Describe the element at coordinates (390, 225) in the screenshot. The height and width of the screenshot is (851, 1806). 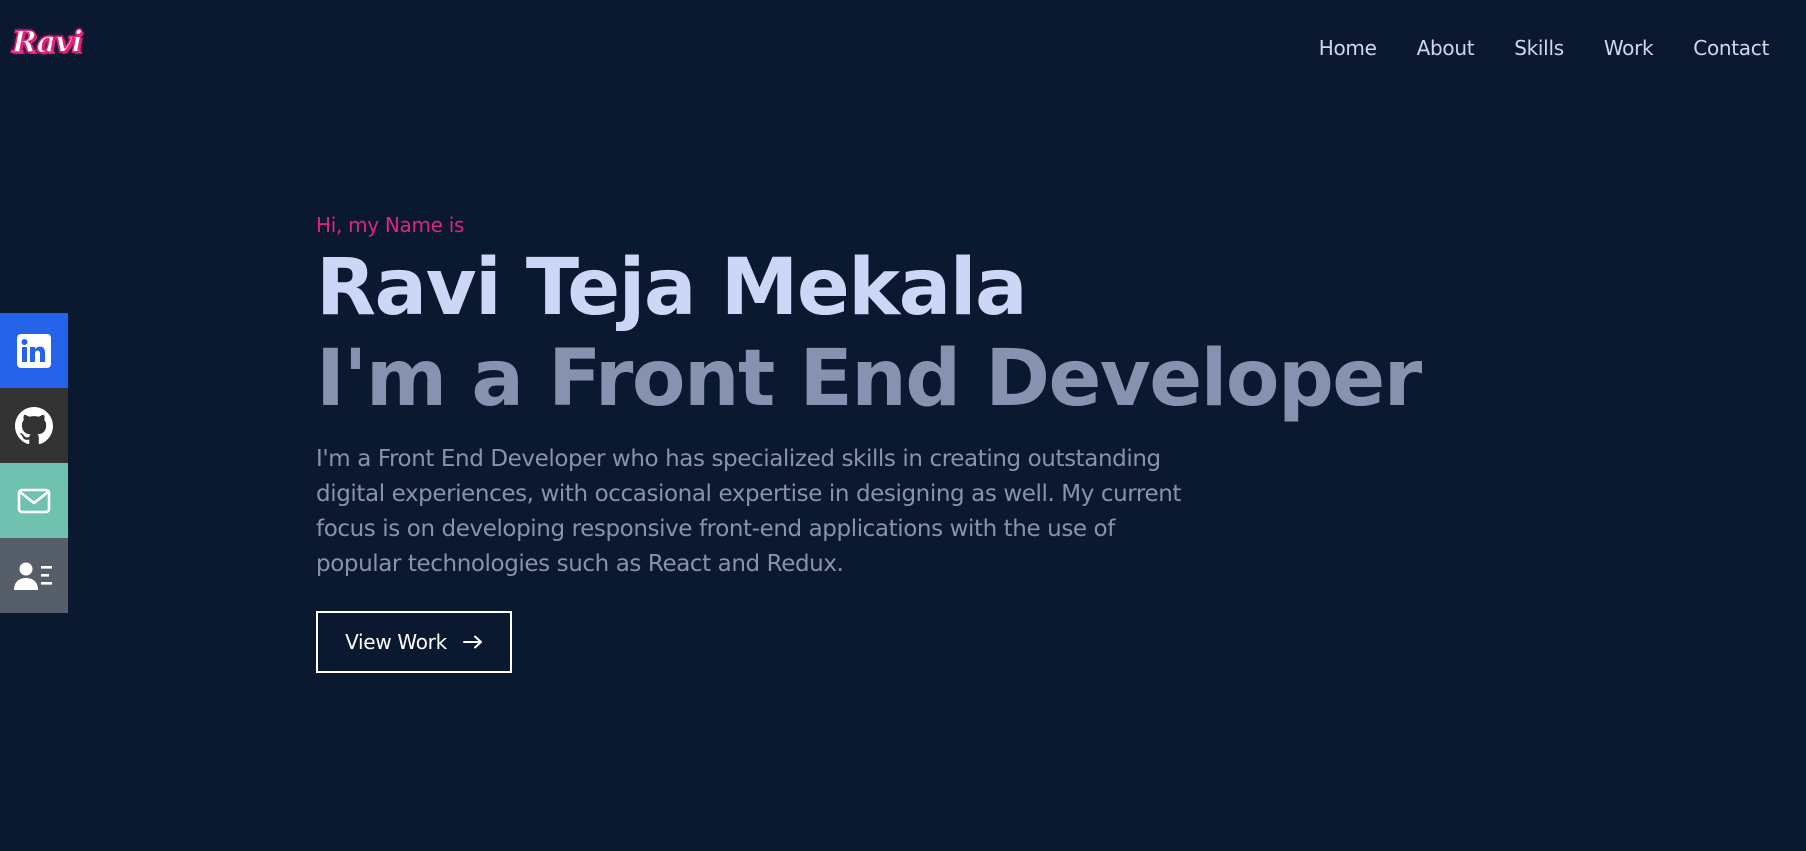
I see `hero-greeting: Hi, my Name is` at that location.